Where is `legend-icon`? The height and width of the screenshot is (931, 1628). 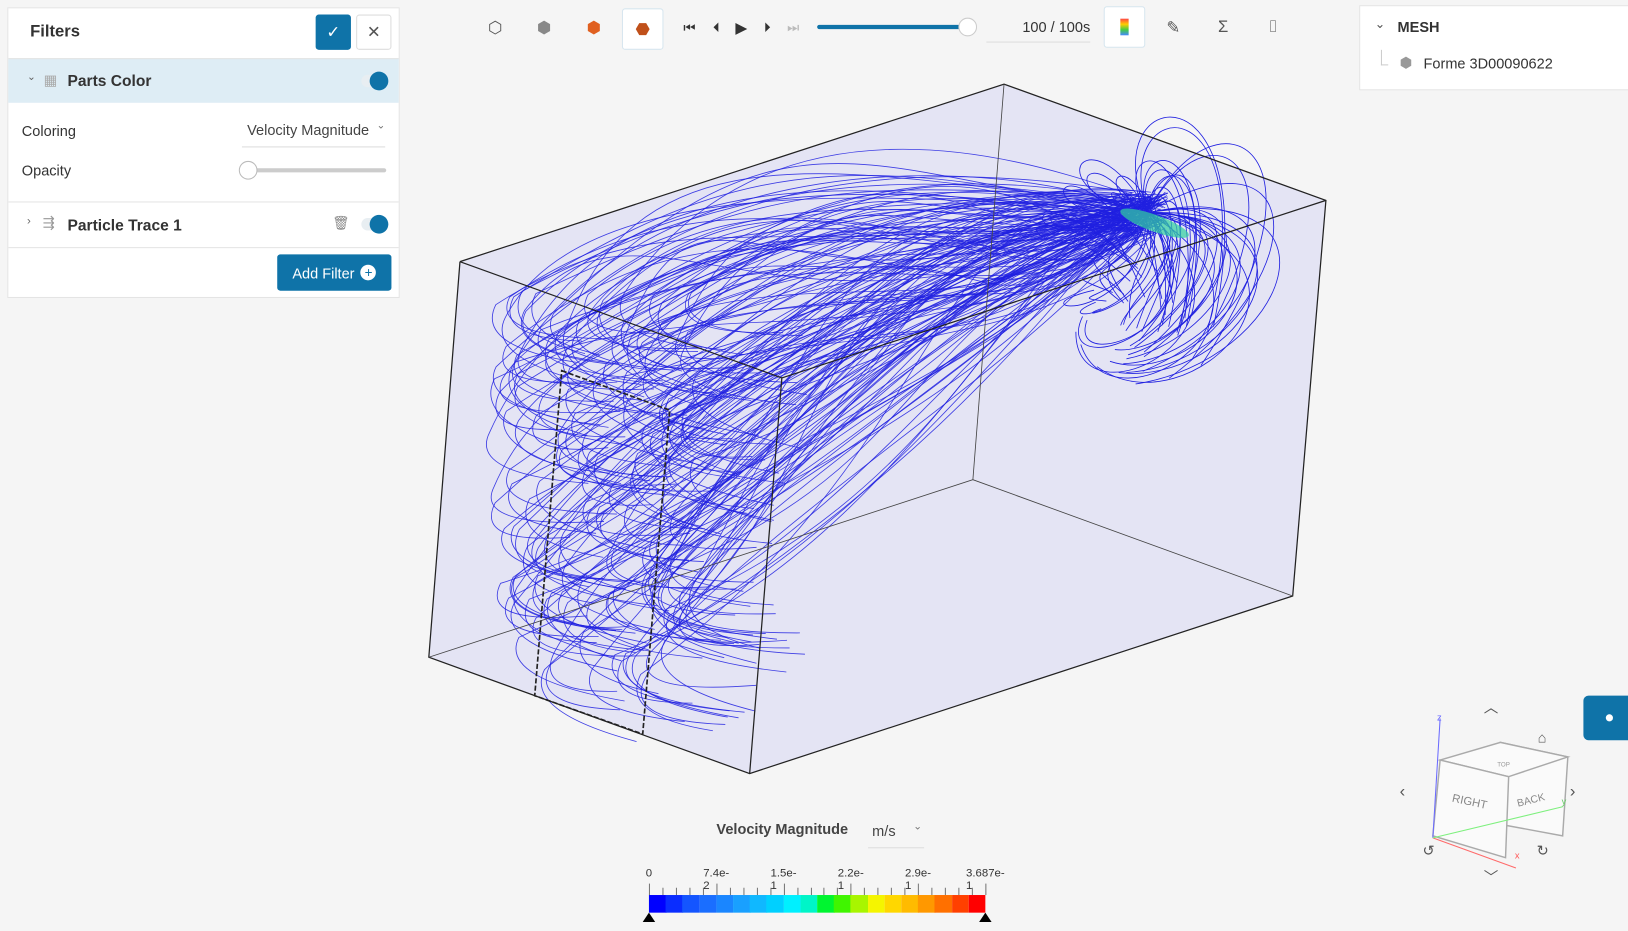 legend-icon is located at coordinates (1124, 27).